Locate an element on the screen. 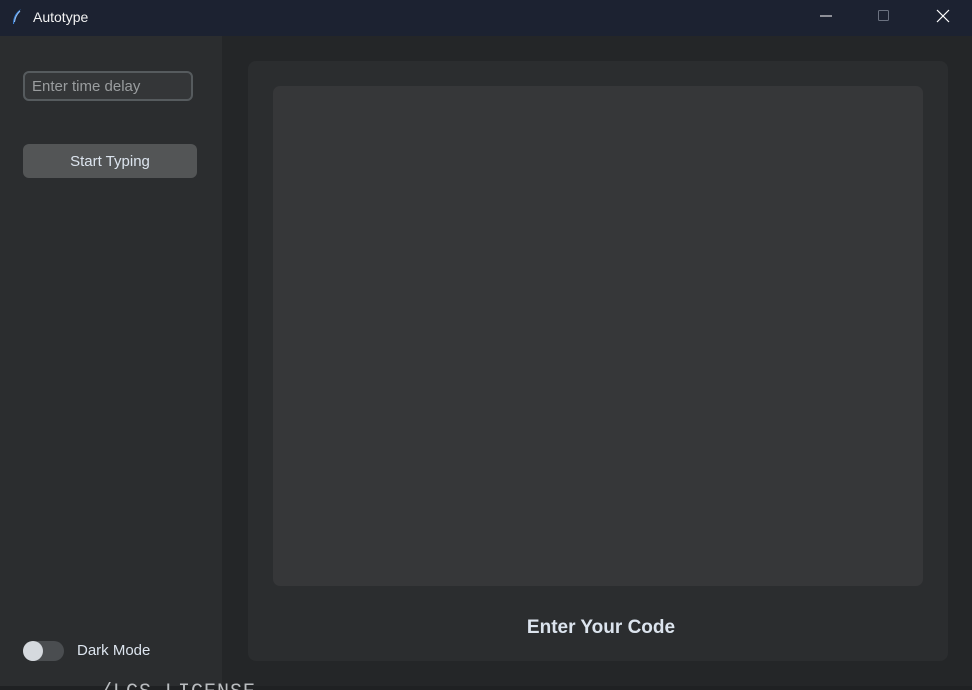 The image size is (972, 690). start-typing-label: Start Typing is located at coordinates (110, 161).